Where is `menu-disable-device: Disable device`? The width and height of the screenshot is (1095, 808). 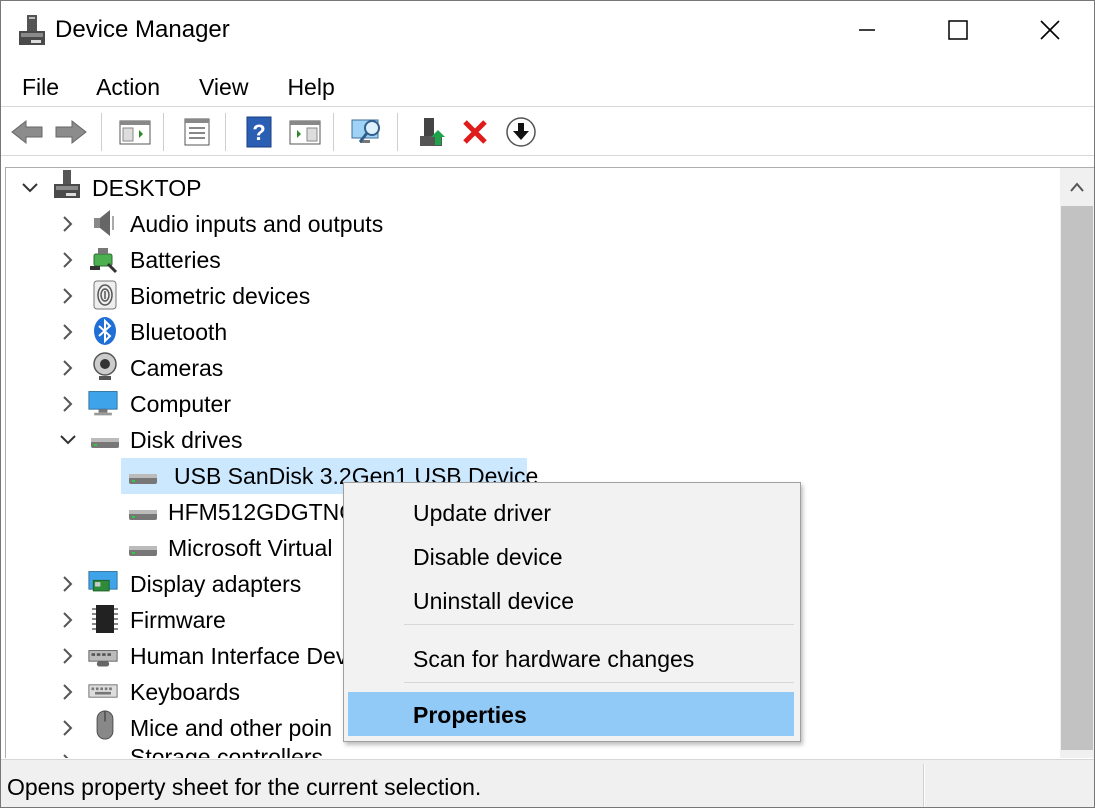
menu-disable-device: Disable device is located at coordinates (571, 556).